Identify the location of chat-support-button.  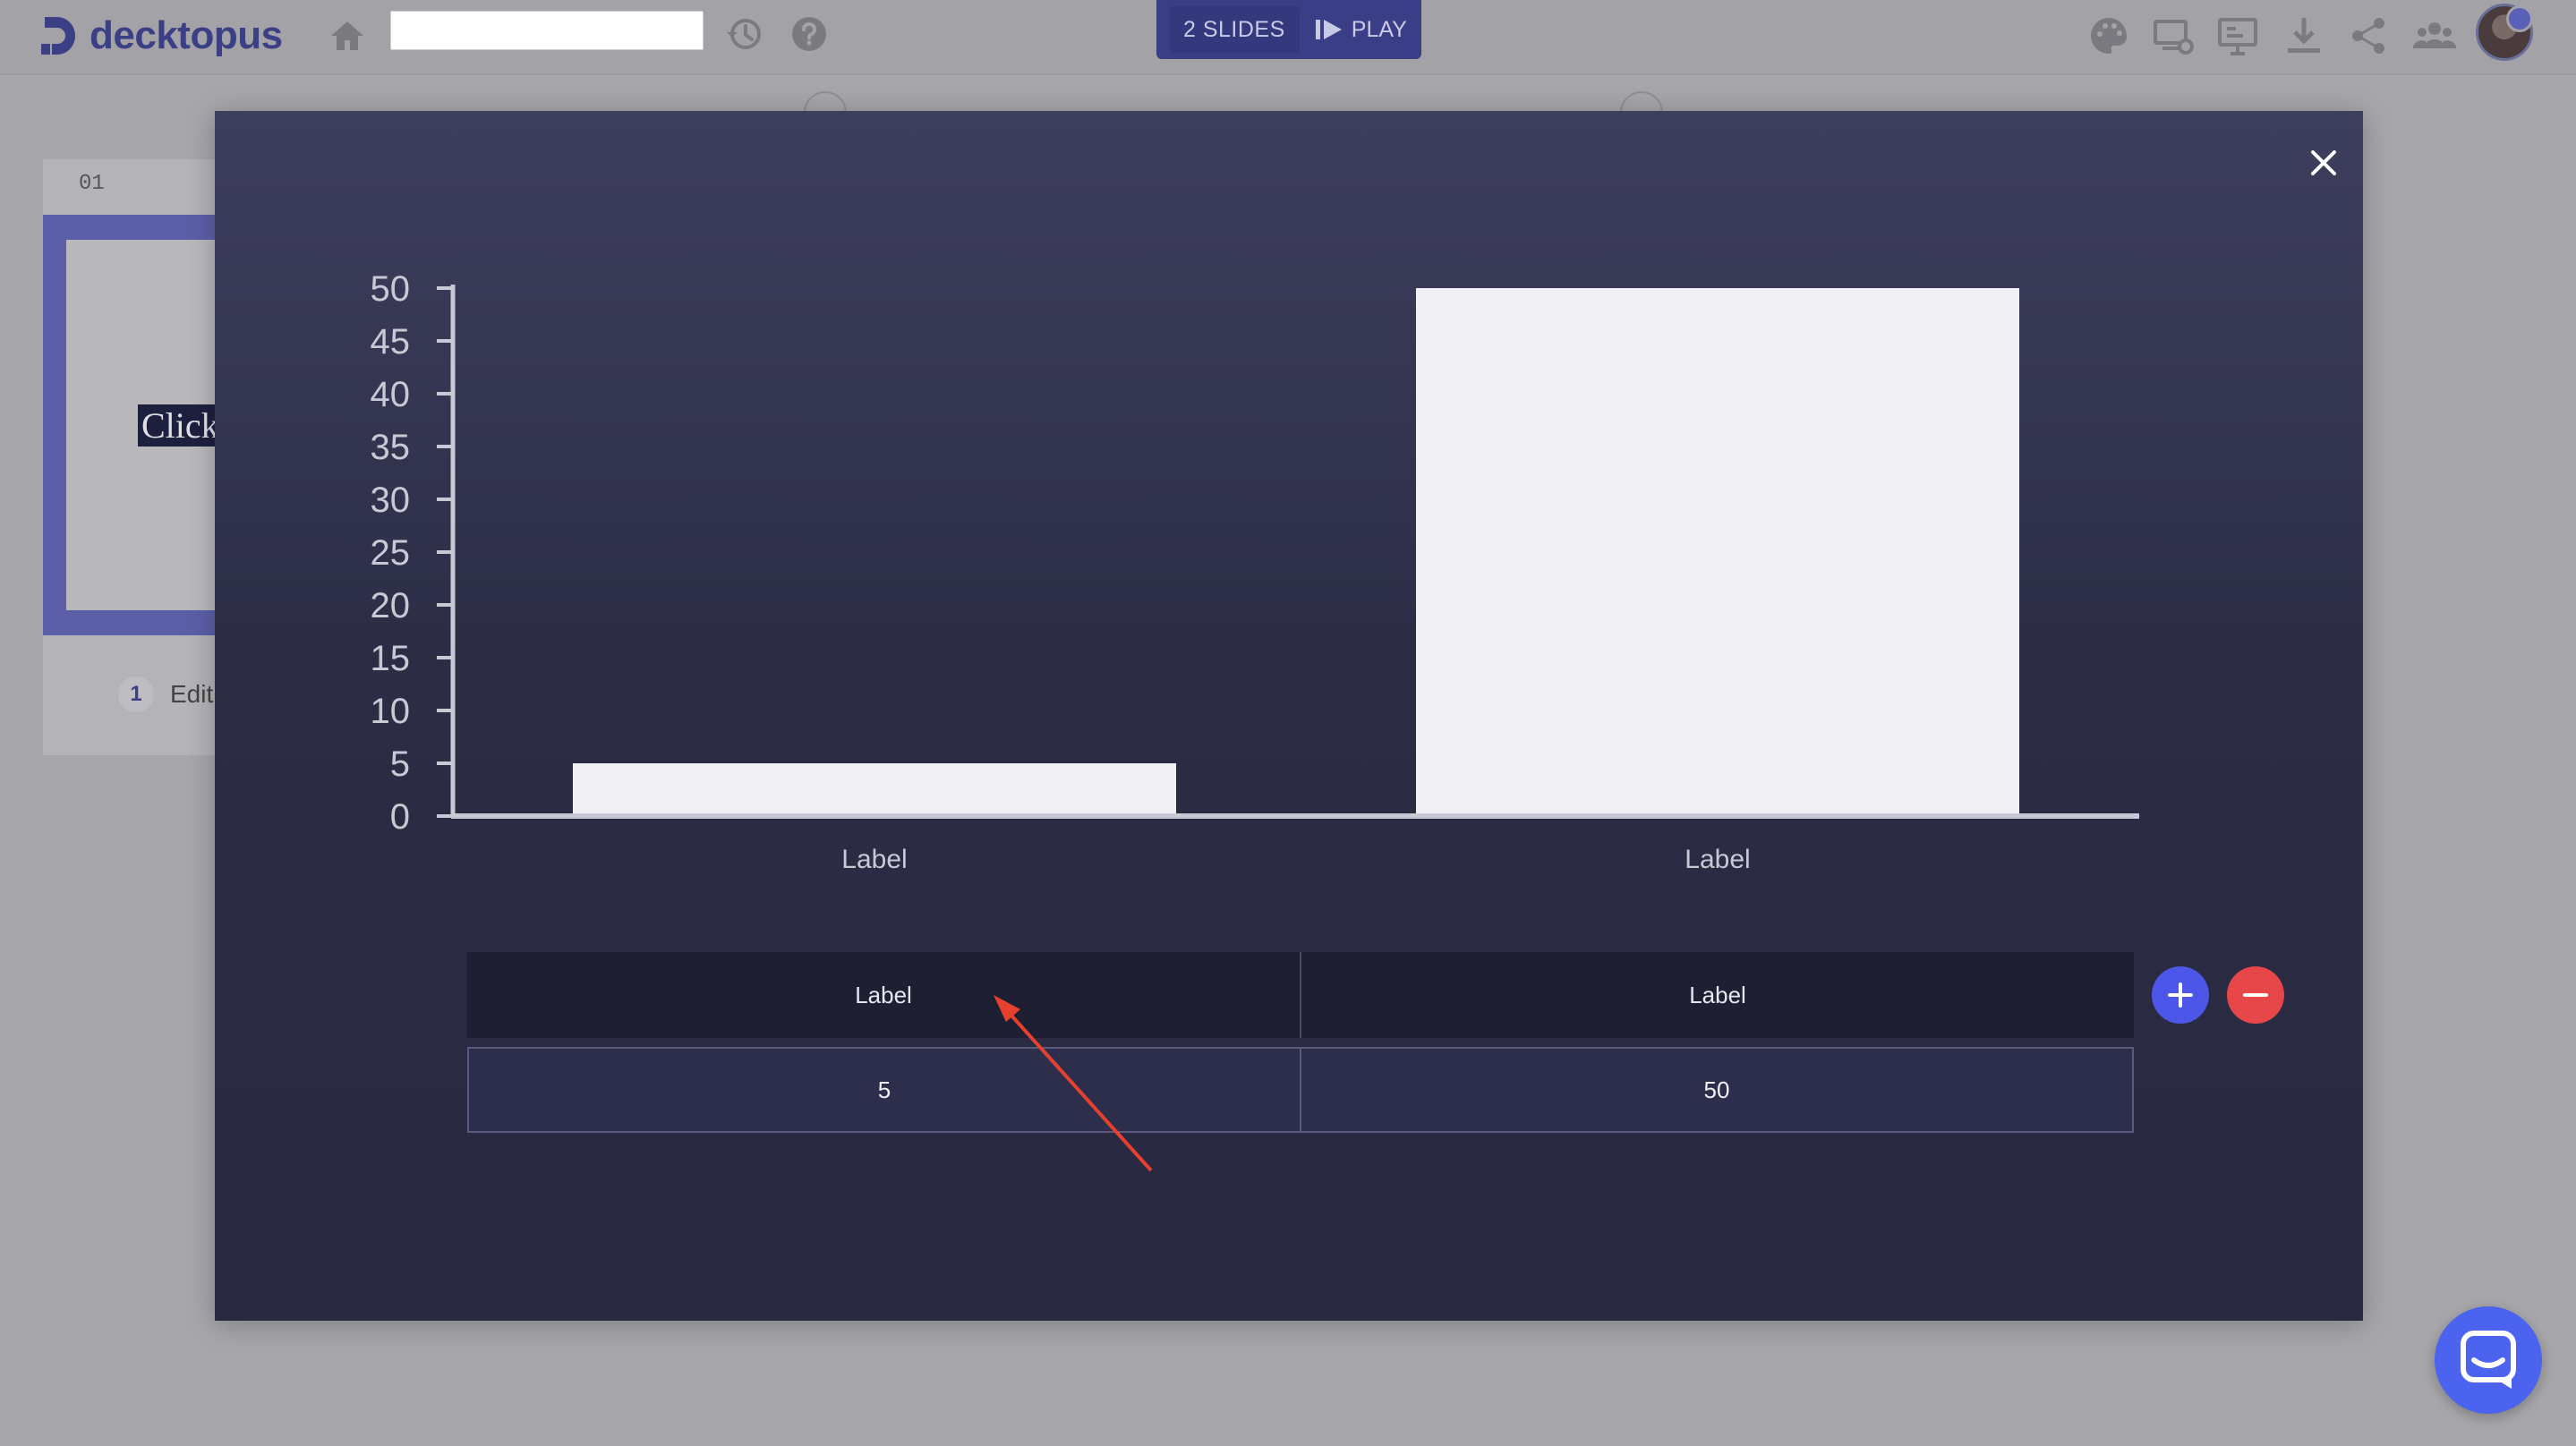
(2488, 1360).